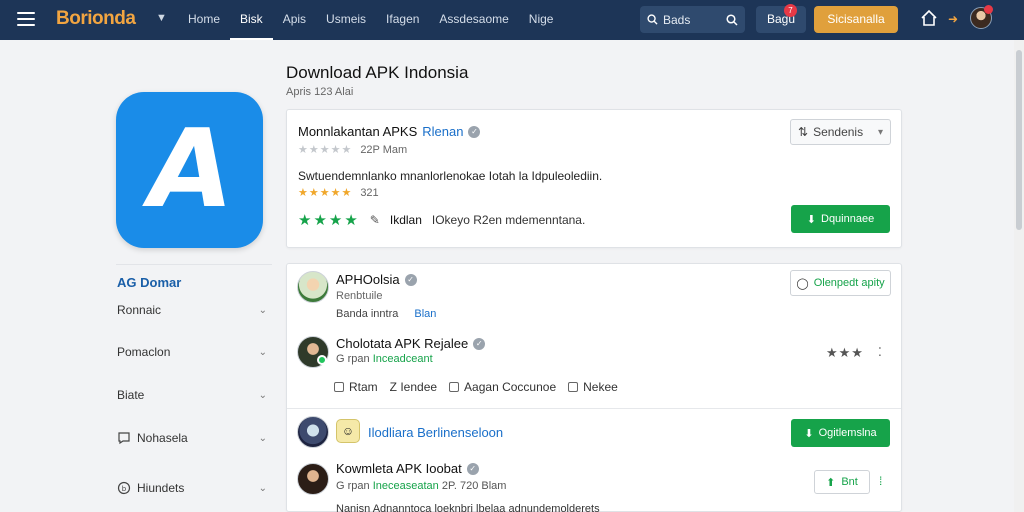 The image size is (1024, 512). What do you see at coordinates (781, 19) in the screenshot?
I see `login-button: Bagu` at bounding box center [781, 19].